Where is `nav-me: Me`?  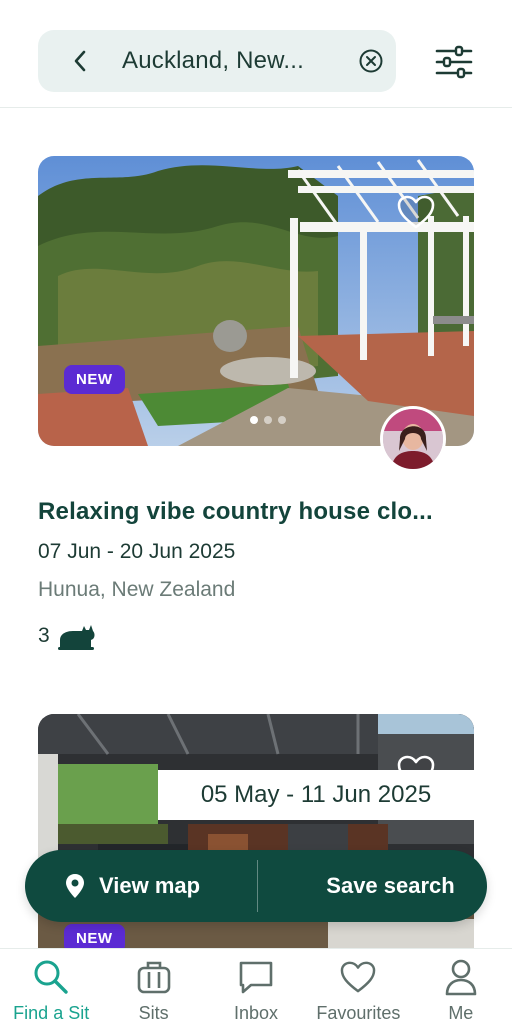 nav-me: Me is located at coordinates (461, 986).